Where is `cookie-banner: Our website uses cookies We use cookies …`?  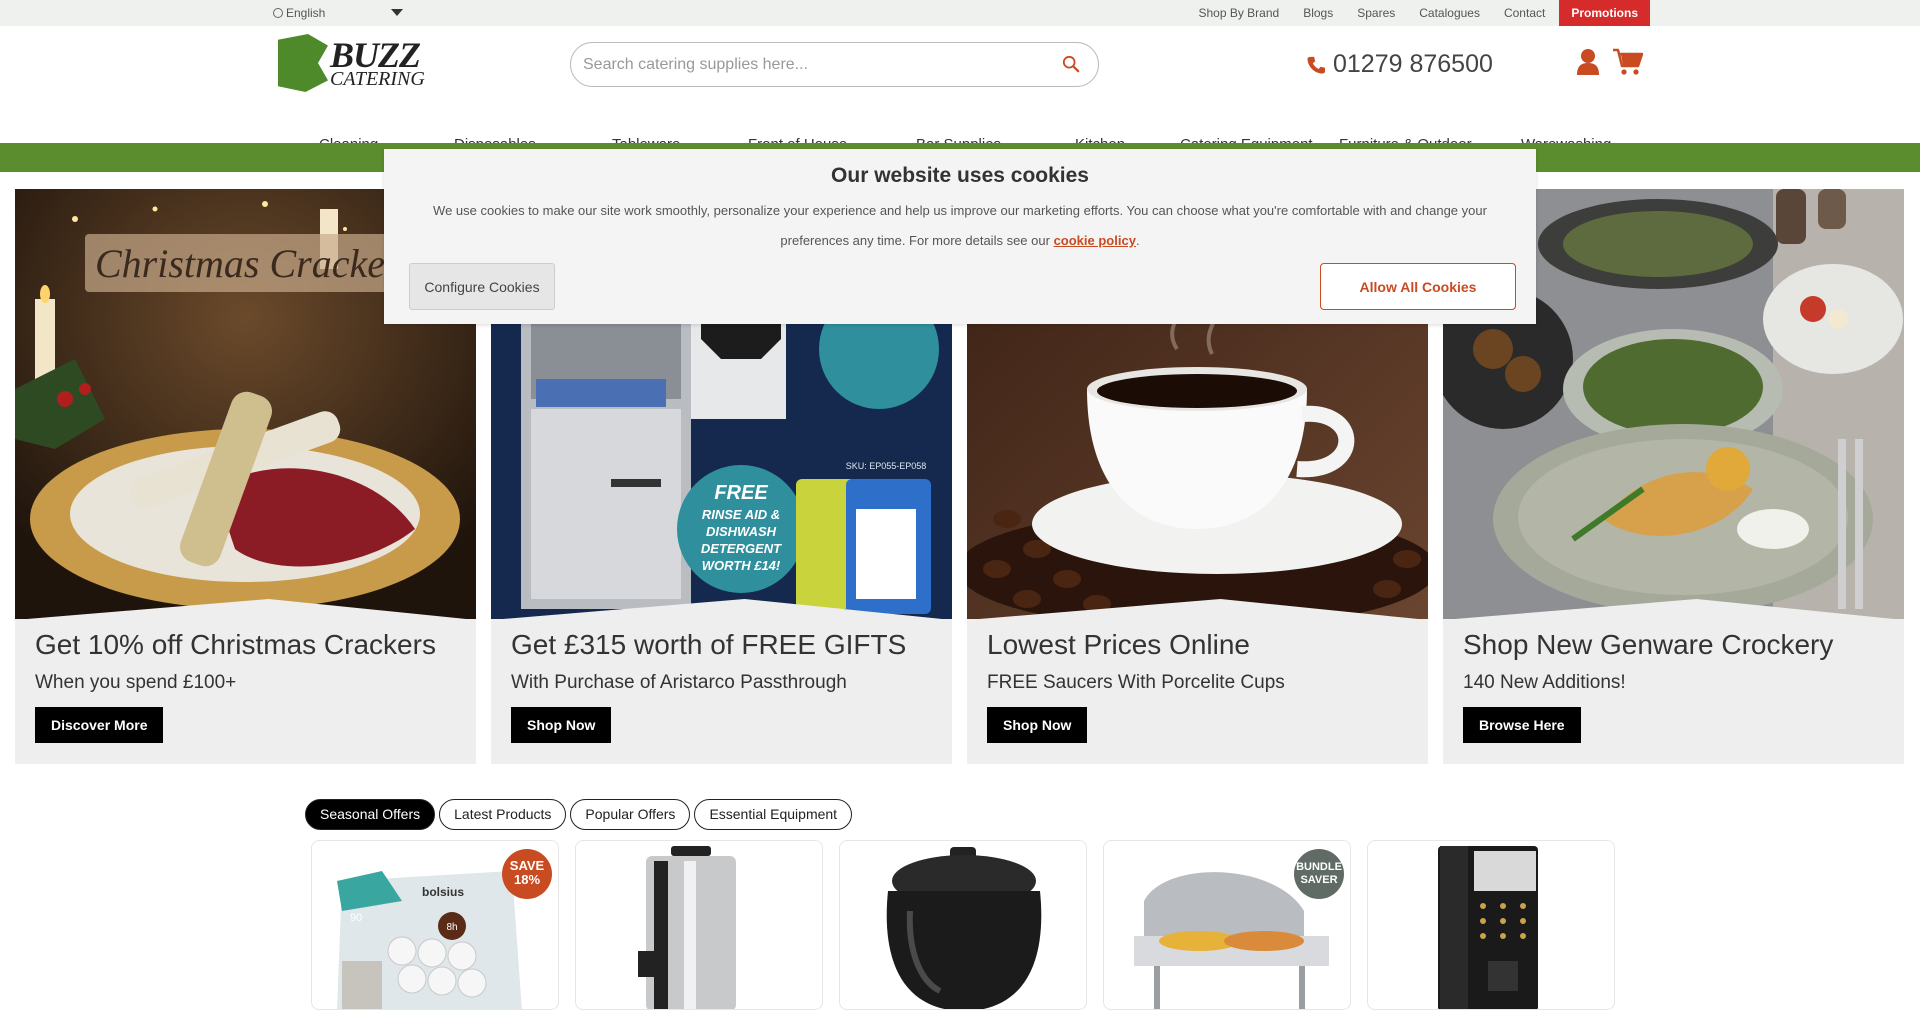
cookie-banner: Our website uses cookies We use cookies … is located at coordinates (960, 236).